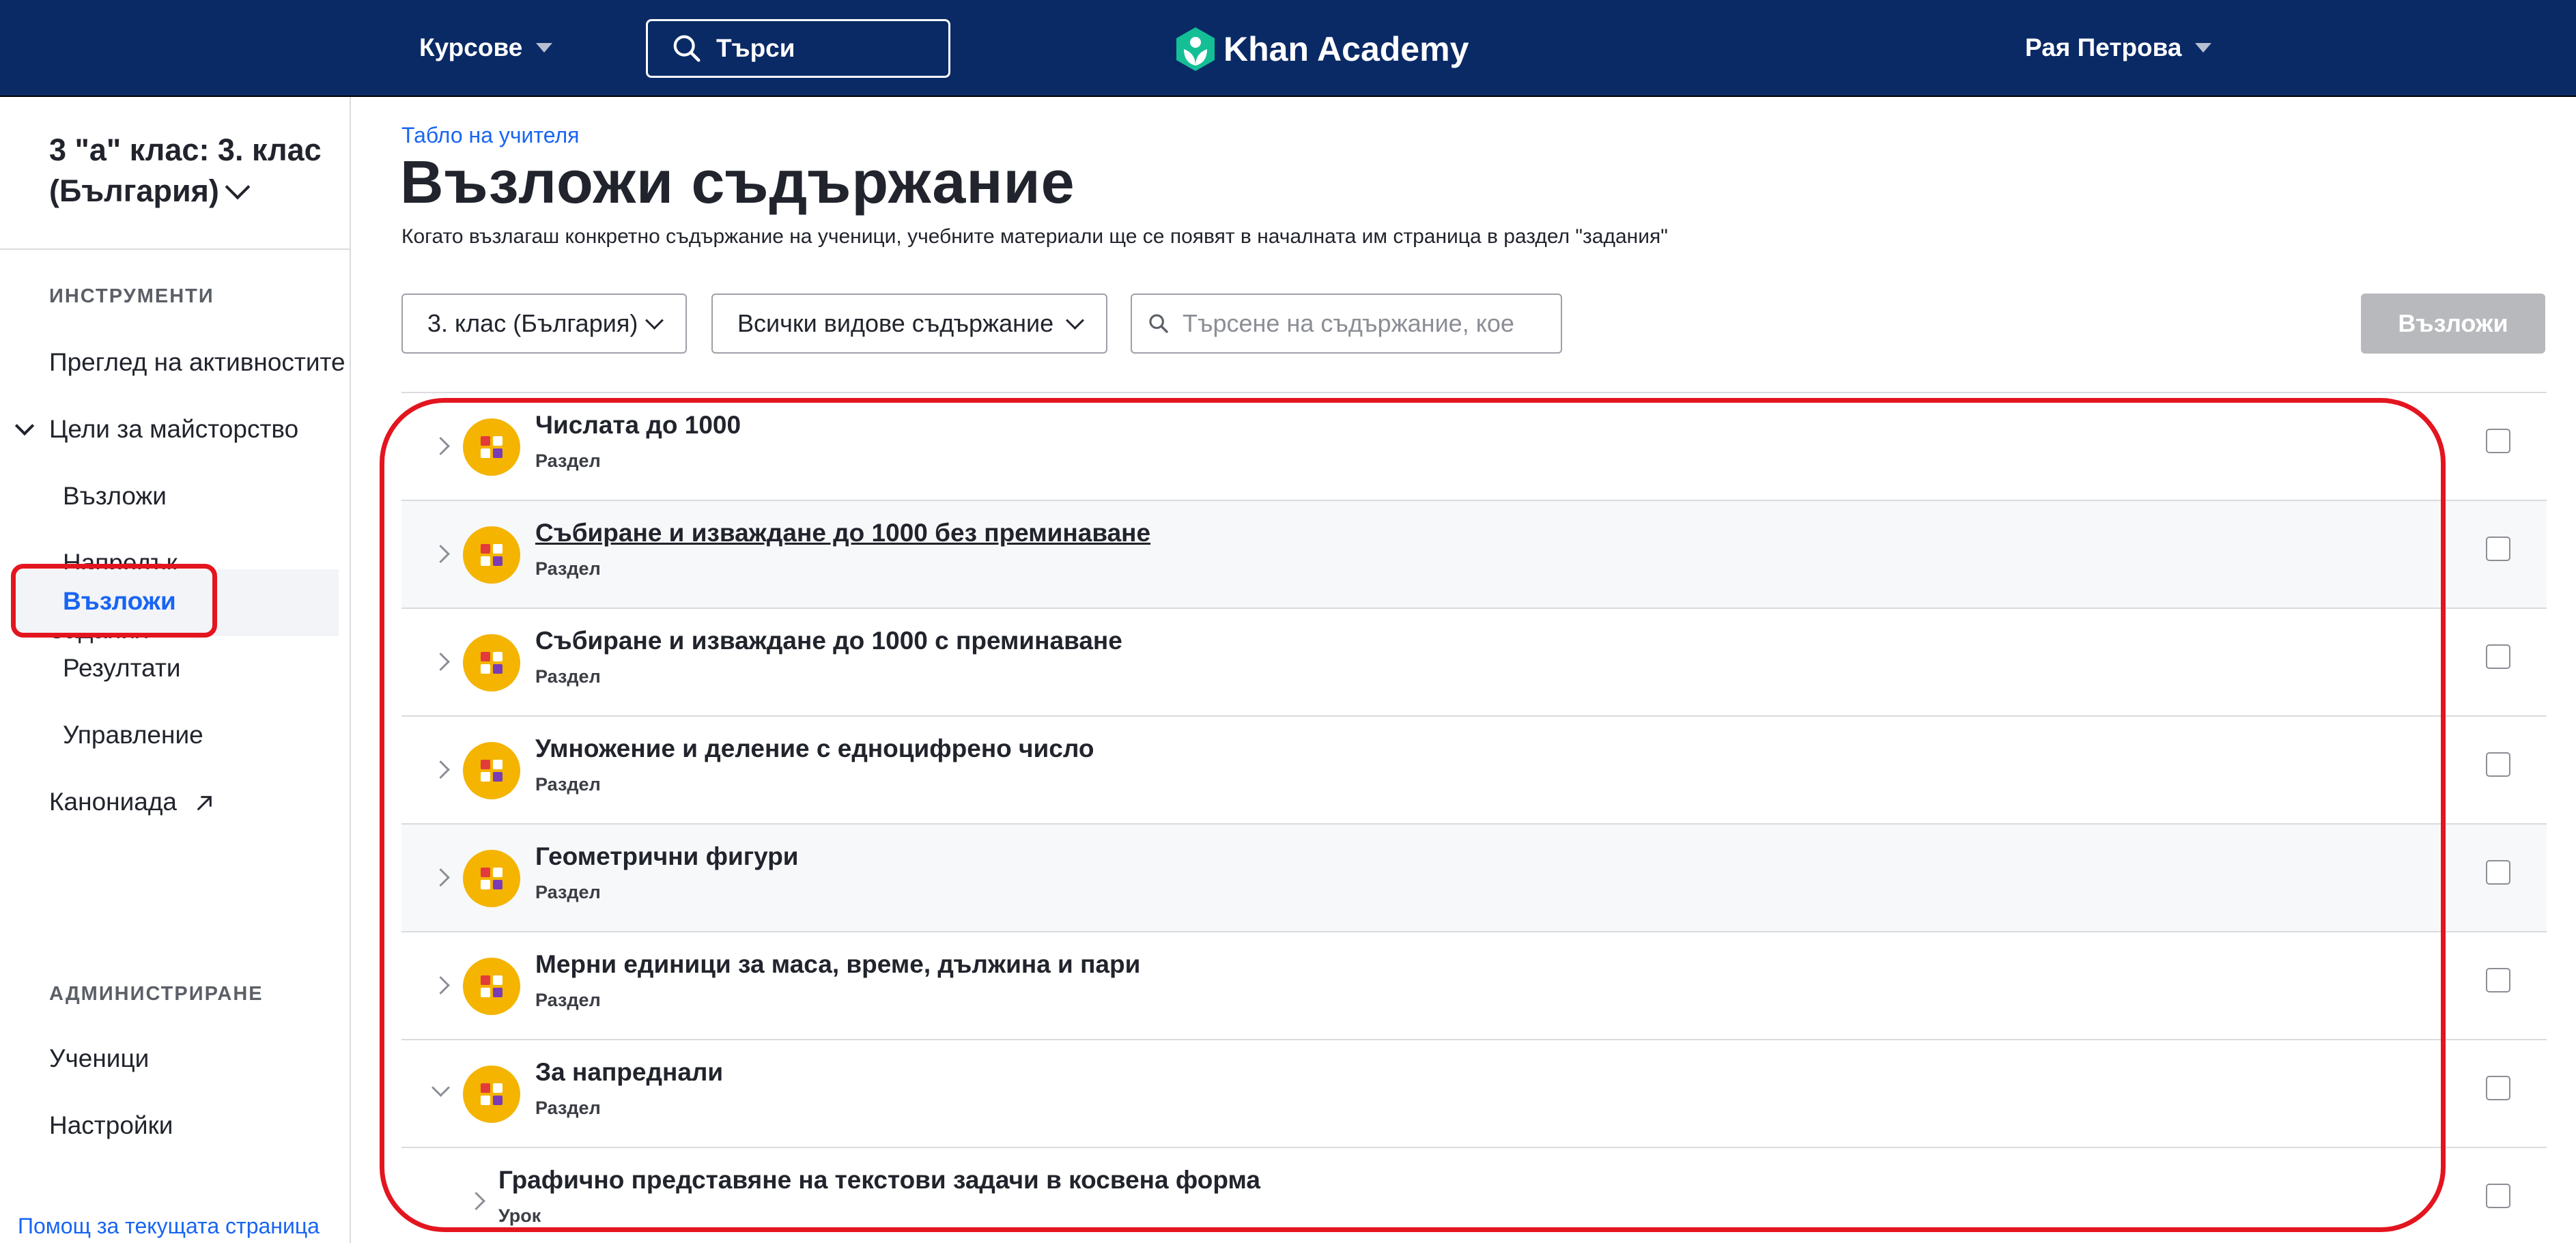 The image size is (2576, 1243). What do you see at coordinates (629, 1072) in the screenshot?
I see `row-title: За напреднали` at bounding box center [629, 1072].